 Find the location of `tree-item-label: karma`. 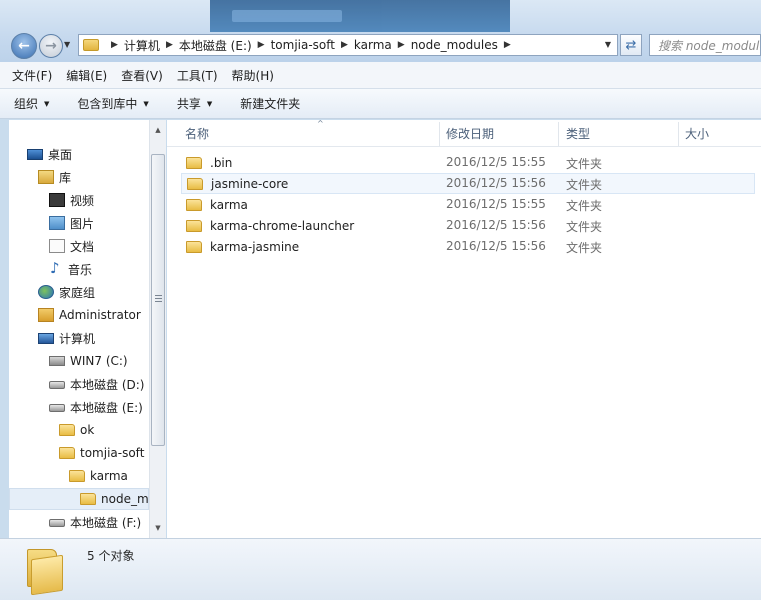

tree-item-label: karma is located at coordinates (109, 476).